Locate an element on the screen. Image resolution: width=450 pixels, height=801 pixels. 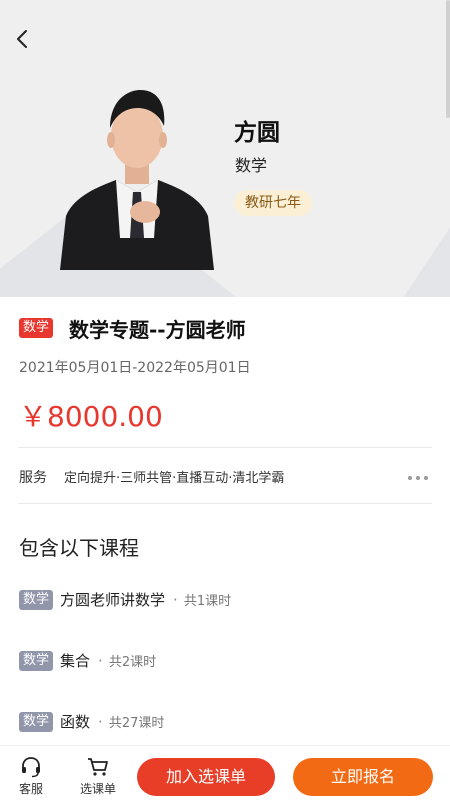
add-to-cart-button: 加入选课单 is located at coordinates (206, 777).